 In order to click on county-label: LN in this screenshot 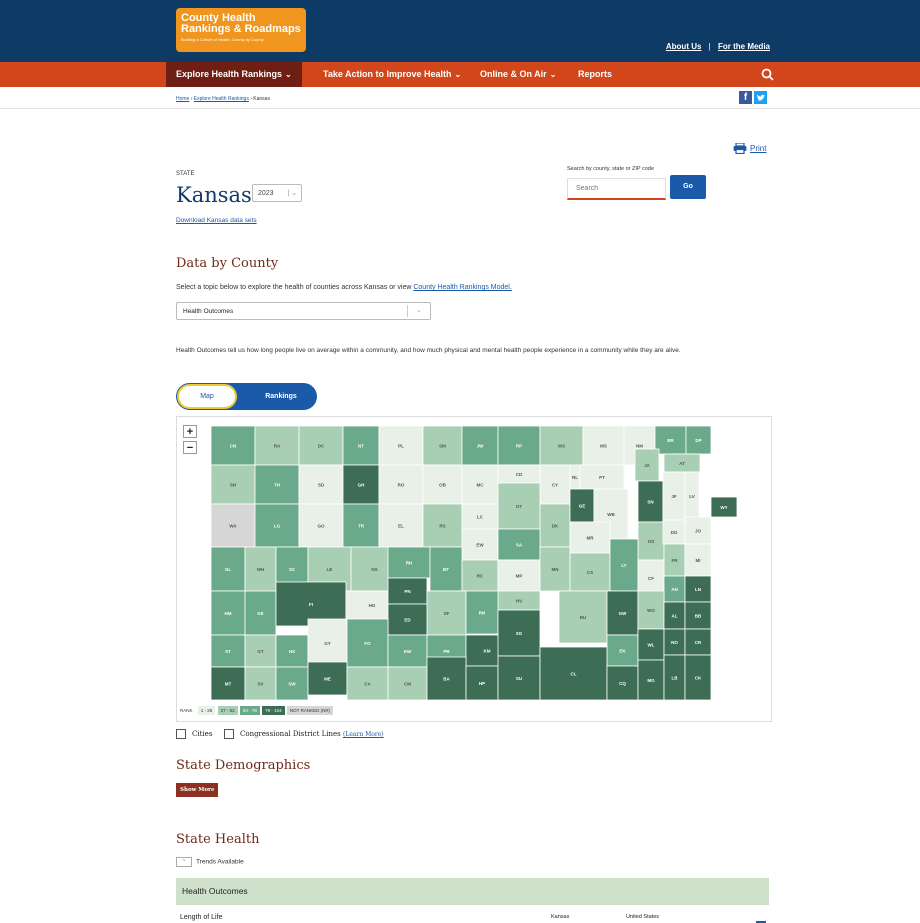, I will do `click(698, 589)`.